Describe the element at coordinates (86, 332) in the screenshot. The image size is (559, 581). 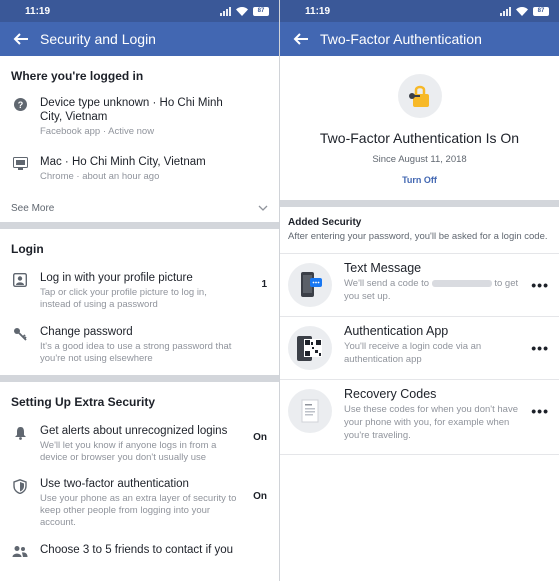
I see `row-title: Change password` at that location.